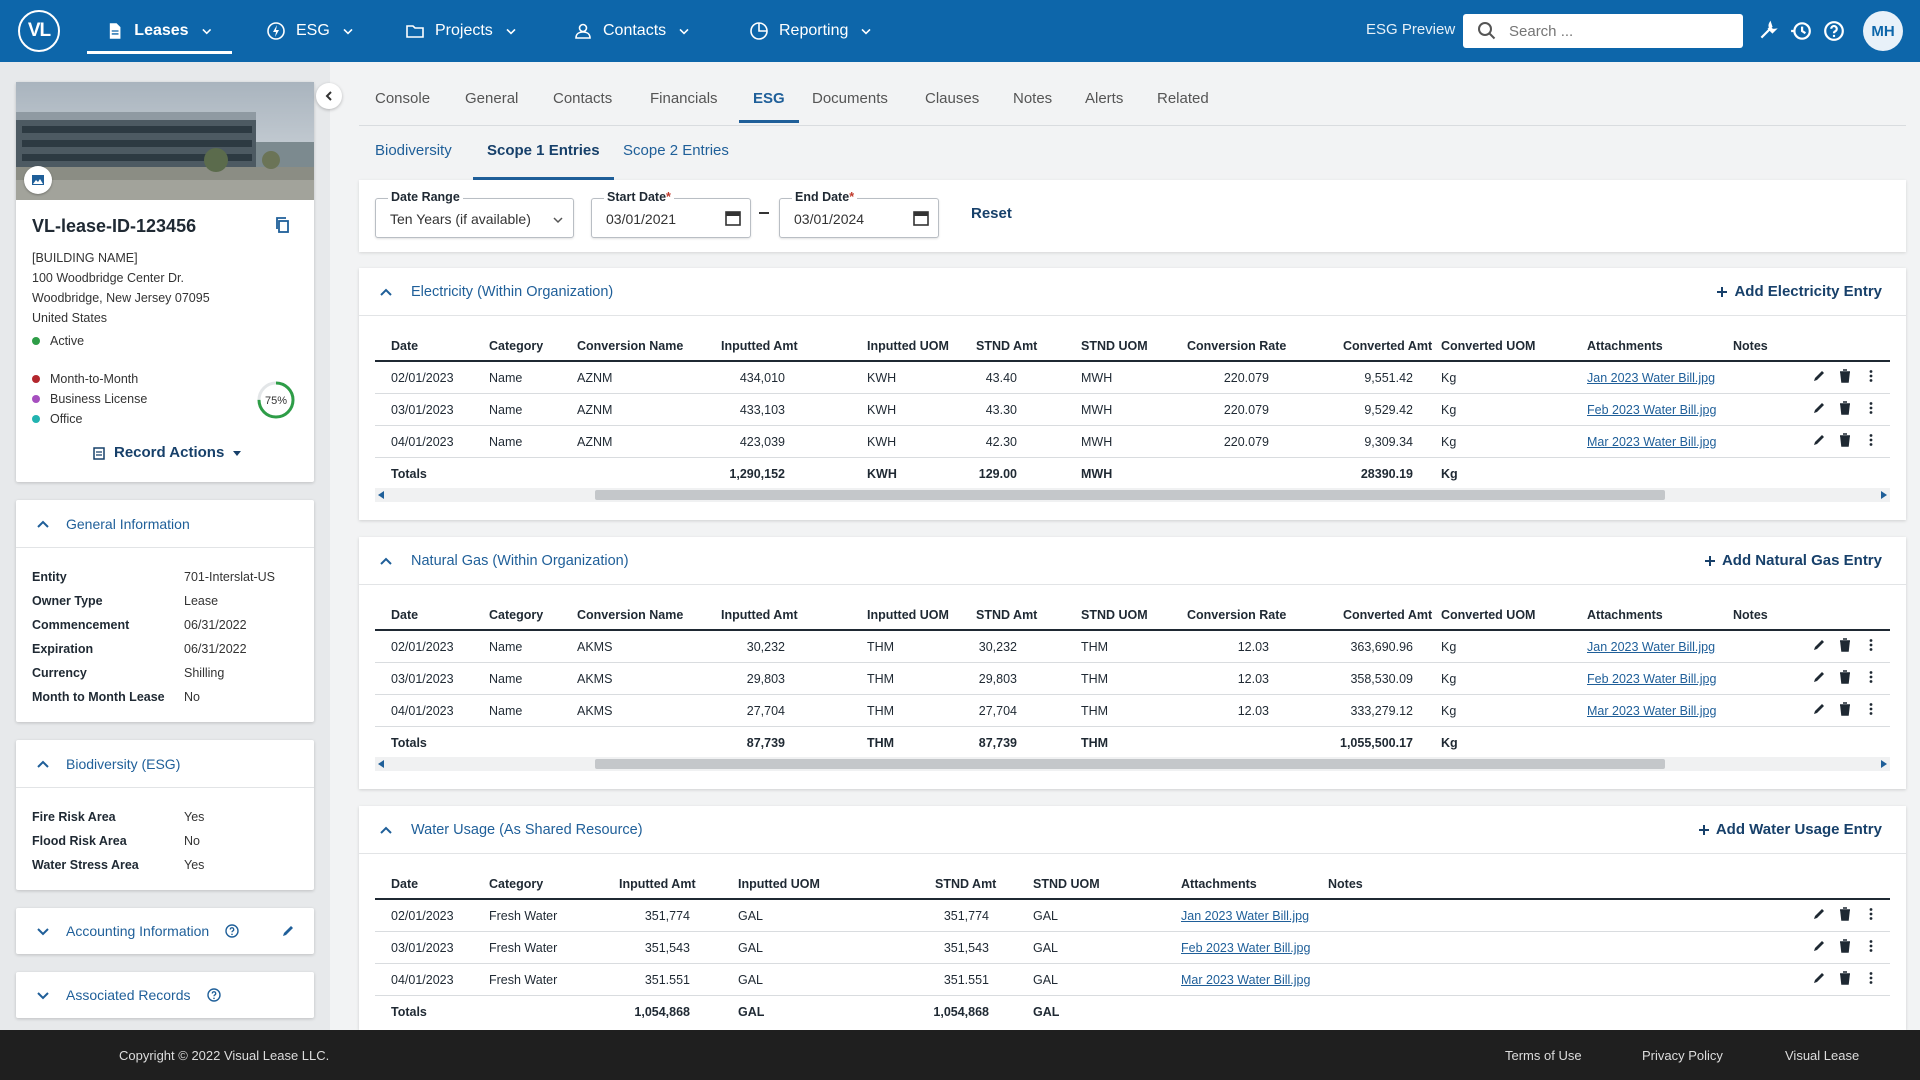  What do you see at coordinates (859, 214) in the screenshot?
I see `end-date-field: End Date* 03/01/2024` at bounding box center [859, 214].